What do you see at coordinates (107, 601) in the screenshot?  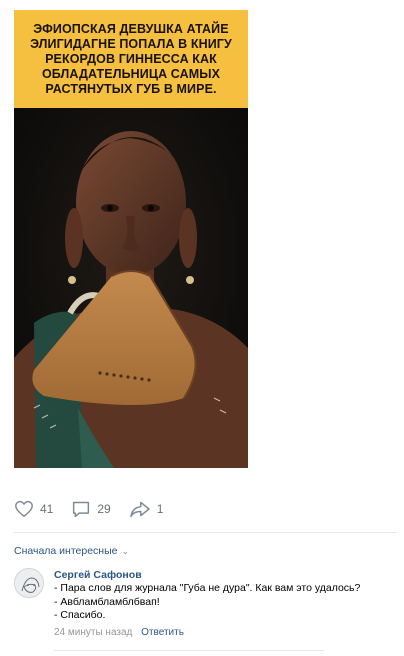 I see `comment-line: - Авбламбламблбвап!` at bounding box center [107, 601].